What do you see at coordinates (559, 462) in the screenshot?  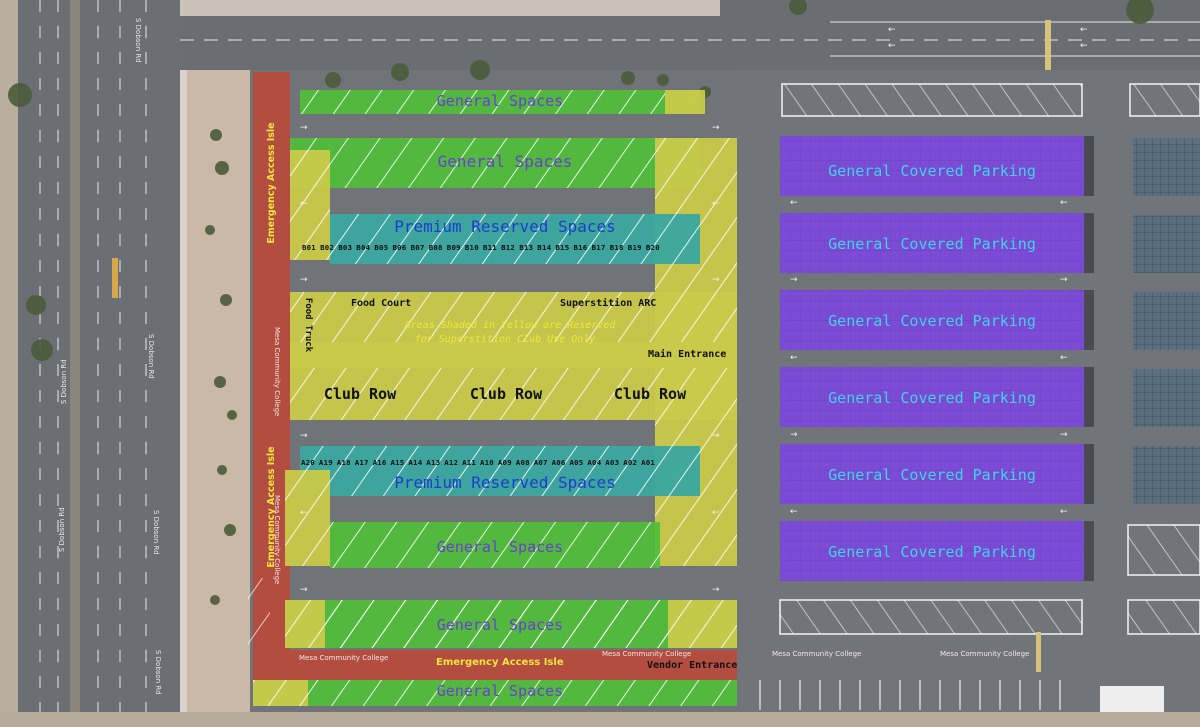 I see `stall-number: A06` at bounding box center [559, 462].